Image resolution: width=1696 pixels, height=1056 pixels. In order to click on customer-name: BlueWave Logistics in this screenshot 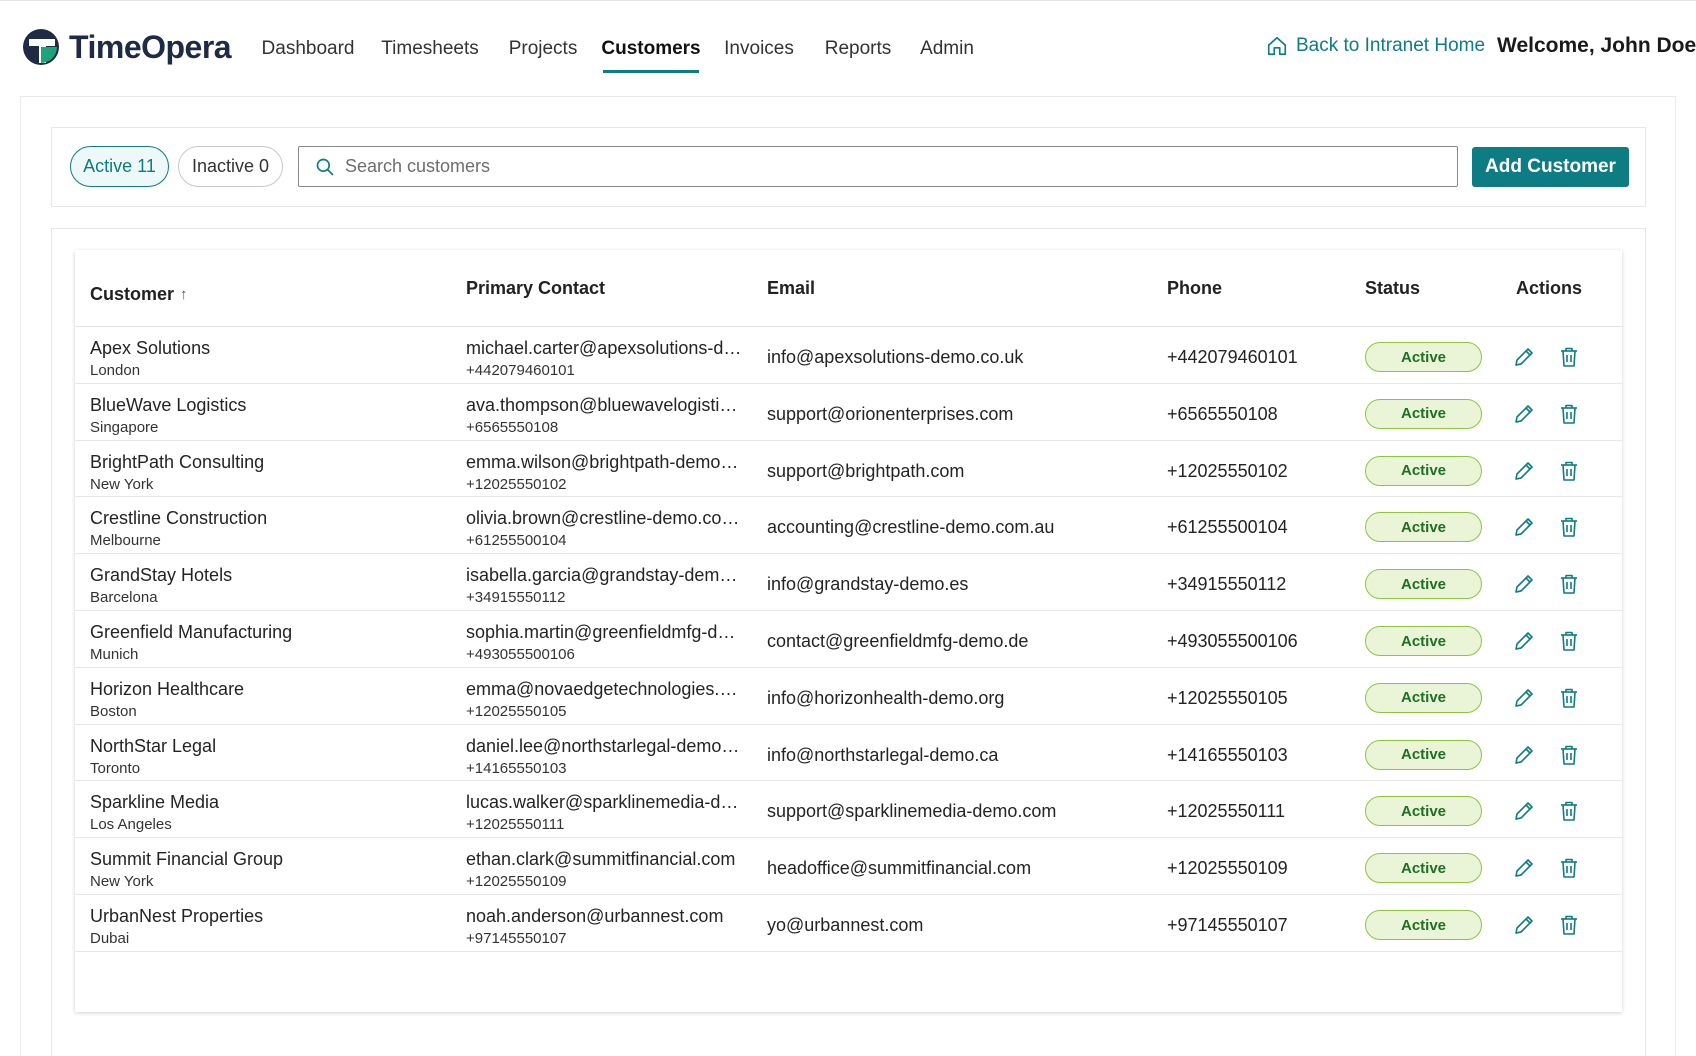, I will do `click(168, 405)`.